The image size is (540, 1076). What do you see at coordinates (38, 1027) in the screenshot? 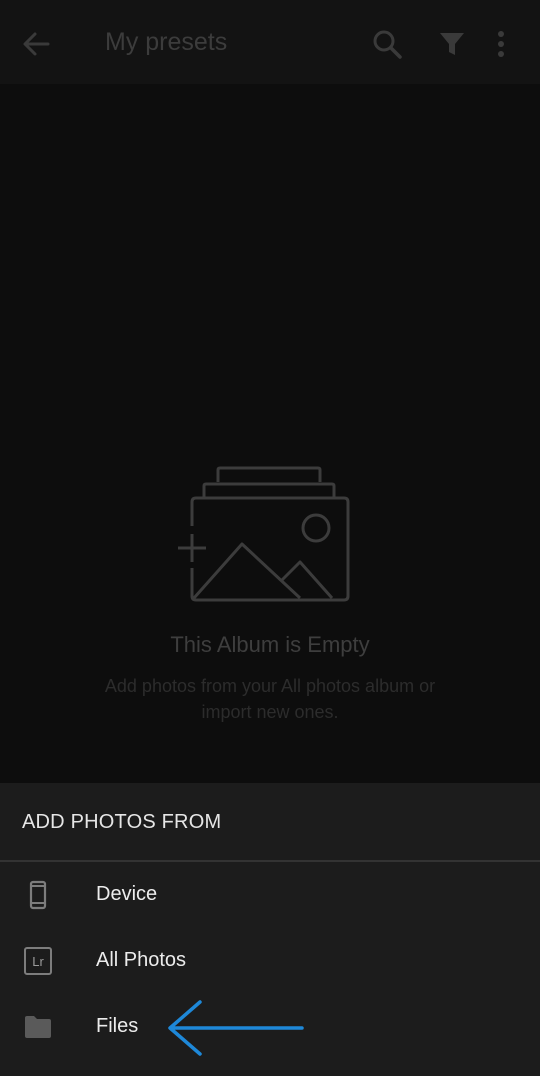
I see `folder-icon` at bounding box center [38, 1027].